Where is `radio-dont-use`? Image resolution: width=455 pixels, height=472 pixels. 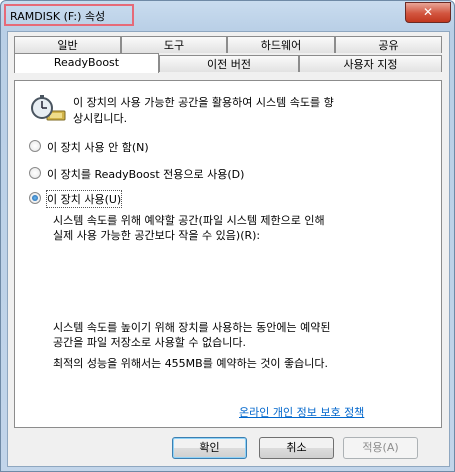 radio-dont-use is located at coordinates (35, 146).